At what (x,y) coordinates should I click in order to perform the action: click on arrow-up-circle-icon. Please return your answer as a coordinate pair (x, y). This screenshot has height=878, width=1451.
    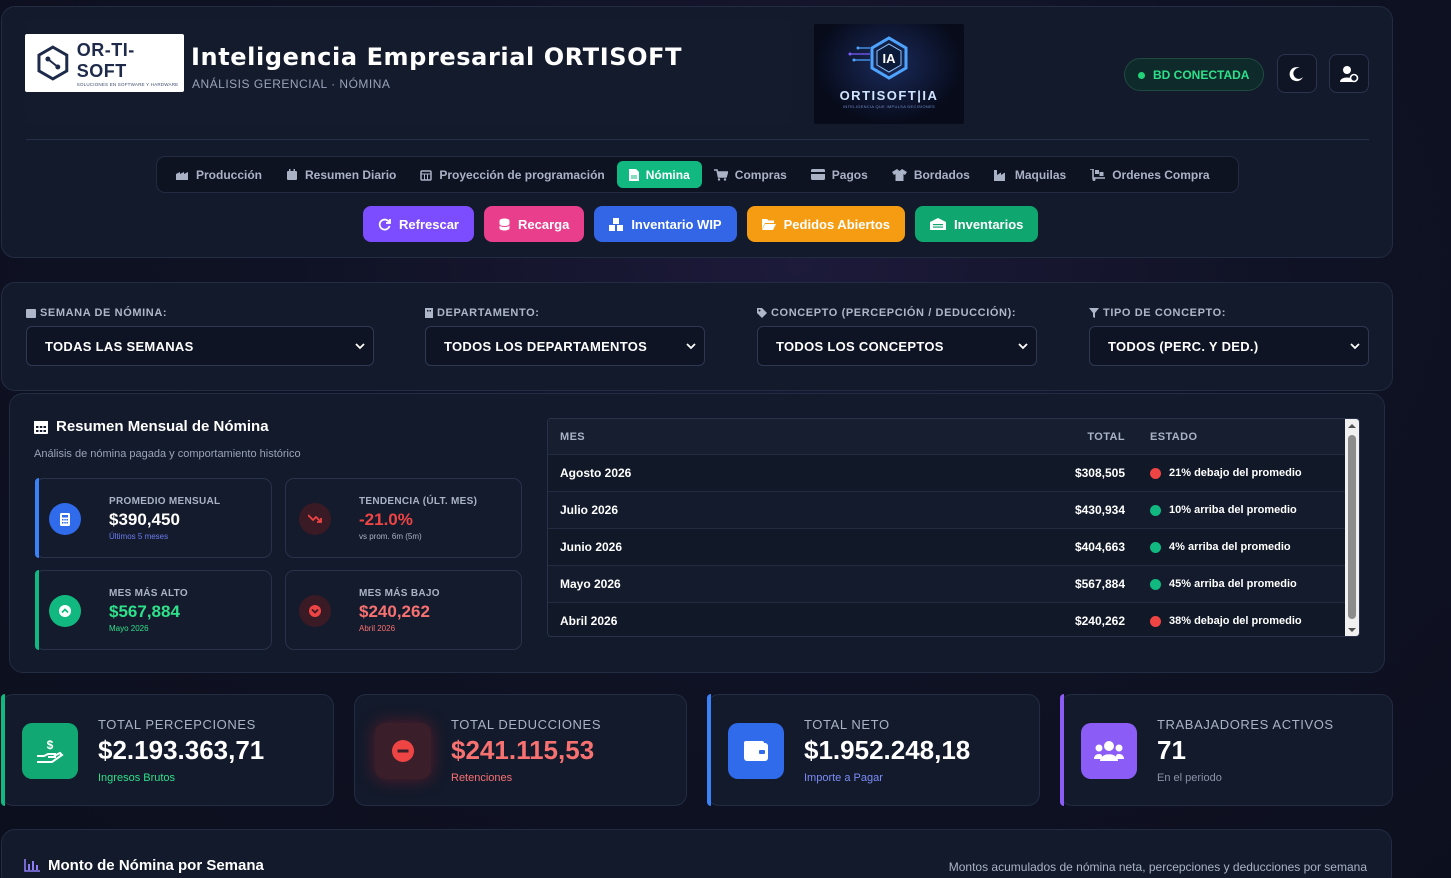
    Looking at the image, I should click on (65, 611).